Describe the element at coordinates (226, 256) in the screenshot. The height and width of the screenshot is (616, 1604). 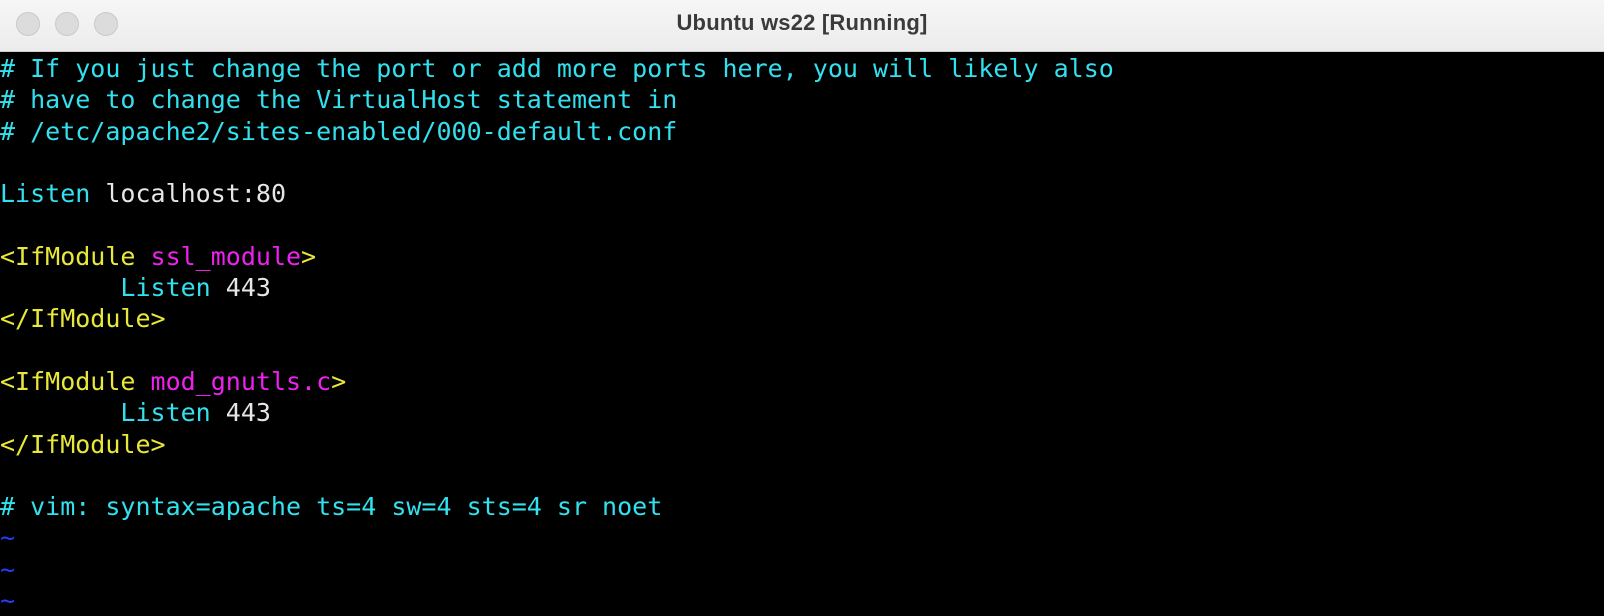
I see `module-name: ssl_module` at that location.